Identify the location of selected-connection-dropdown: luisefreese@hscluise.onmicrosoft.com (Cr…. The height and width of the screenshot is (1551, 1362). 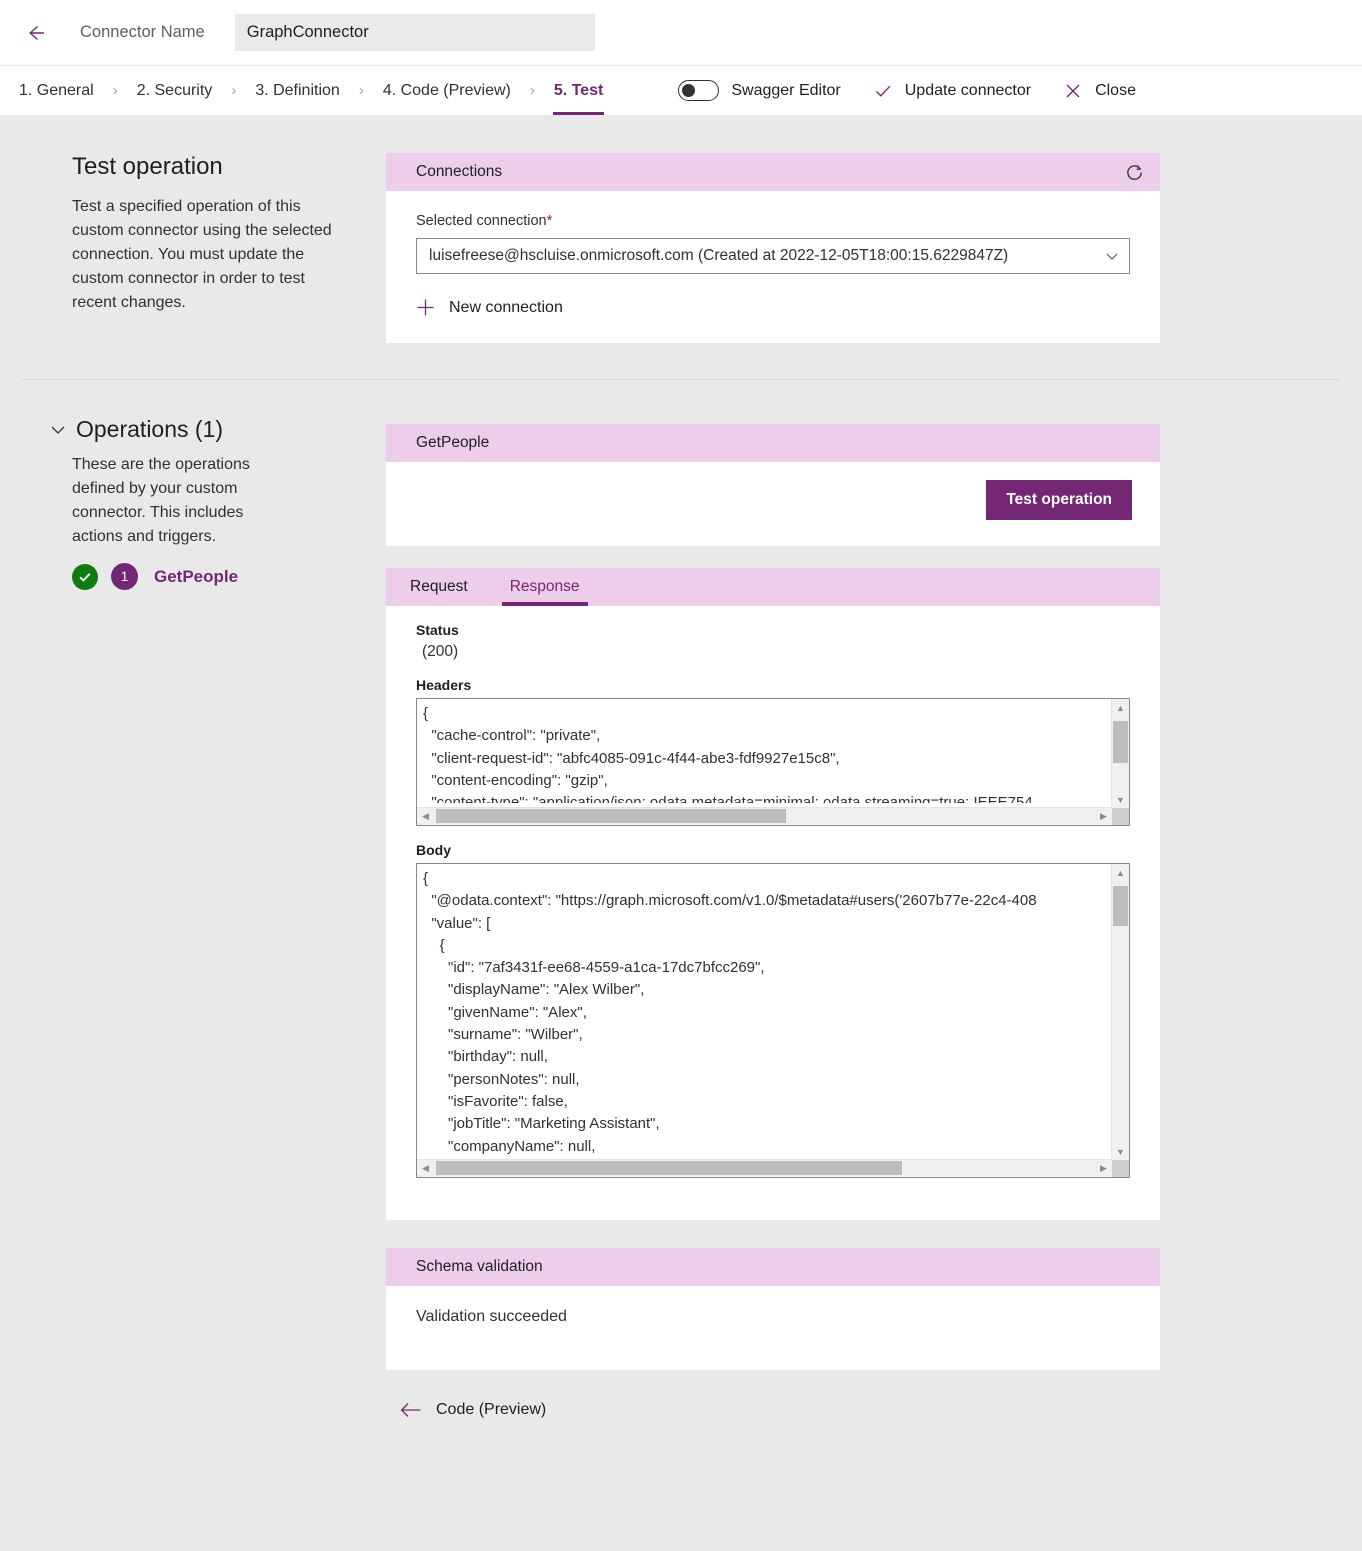
(773, 256).